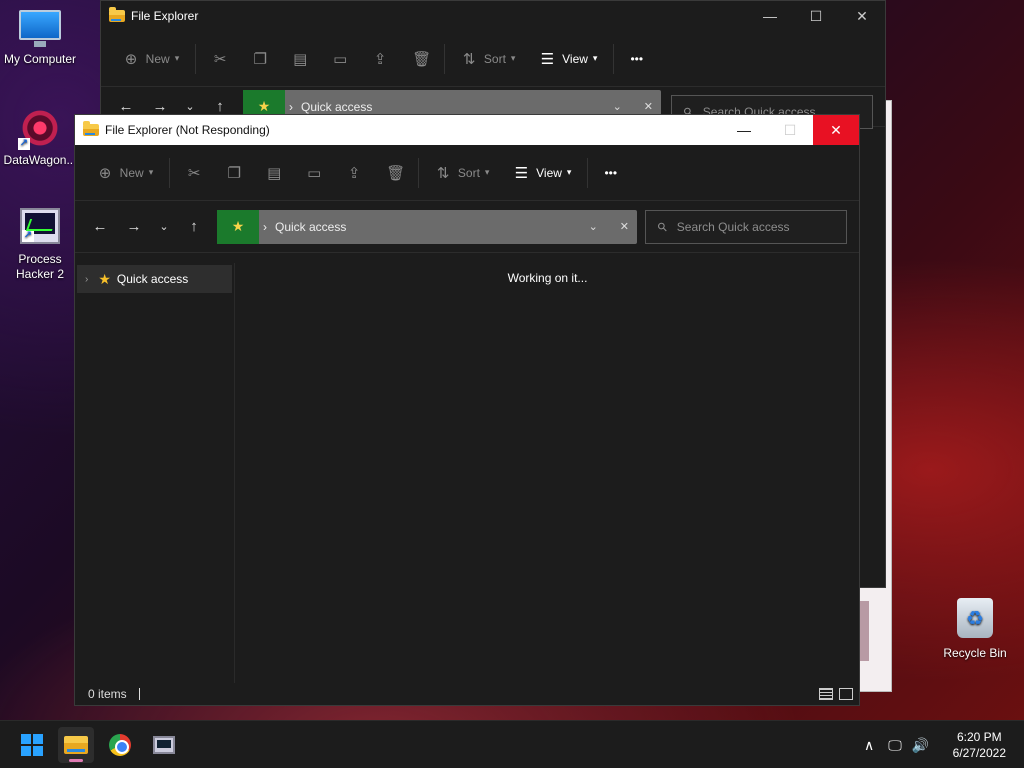 Image resolution: width=1024 pixels, height=768 pixels. What do you see at coordinates (40, 226) in the screenshot?
I see `process-hacker-icon: ↗` at bounding box center [40, 226].